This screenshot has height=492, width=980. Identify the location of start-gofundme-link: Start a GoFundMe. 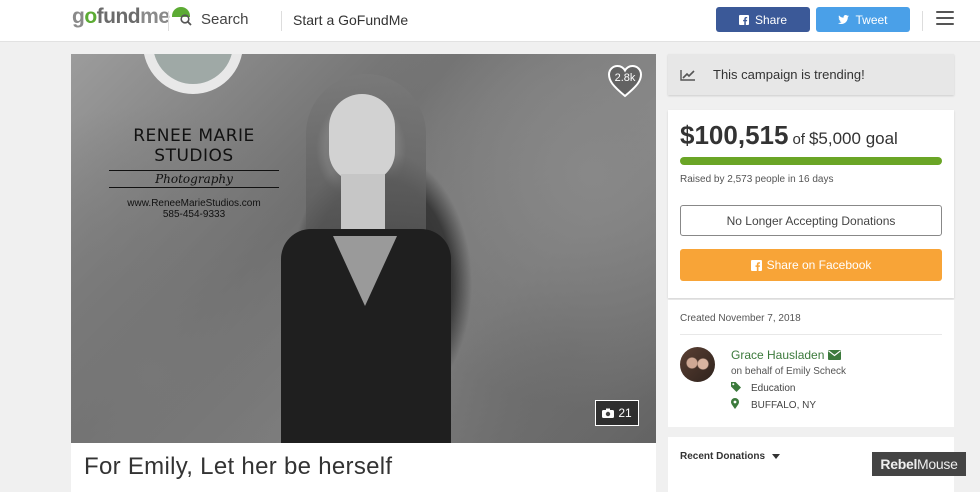
(350, 20).